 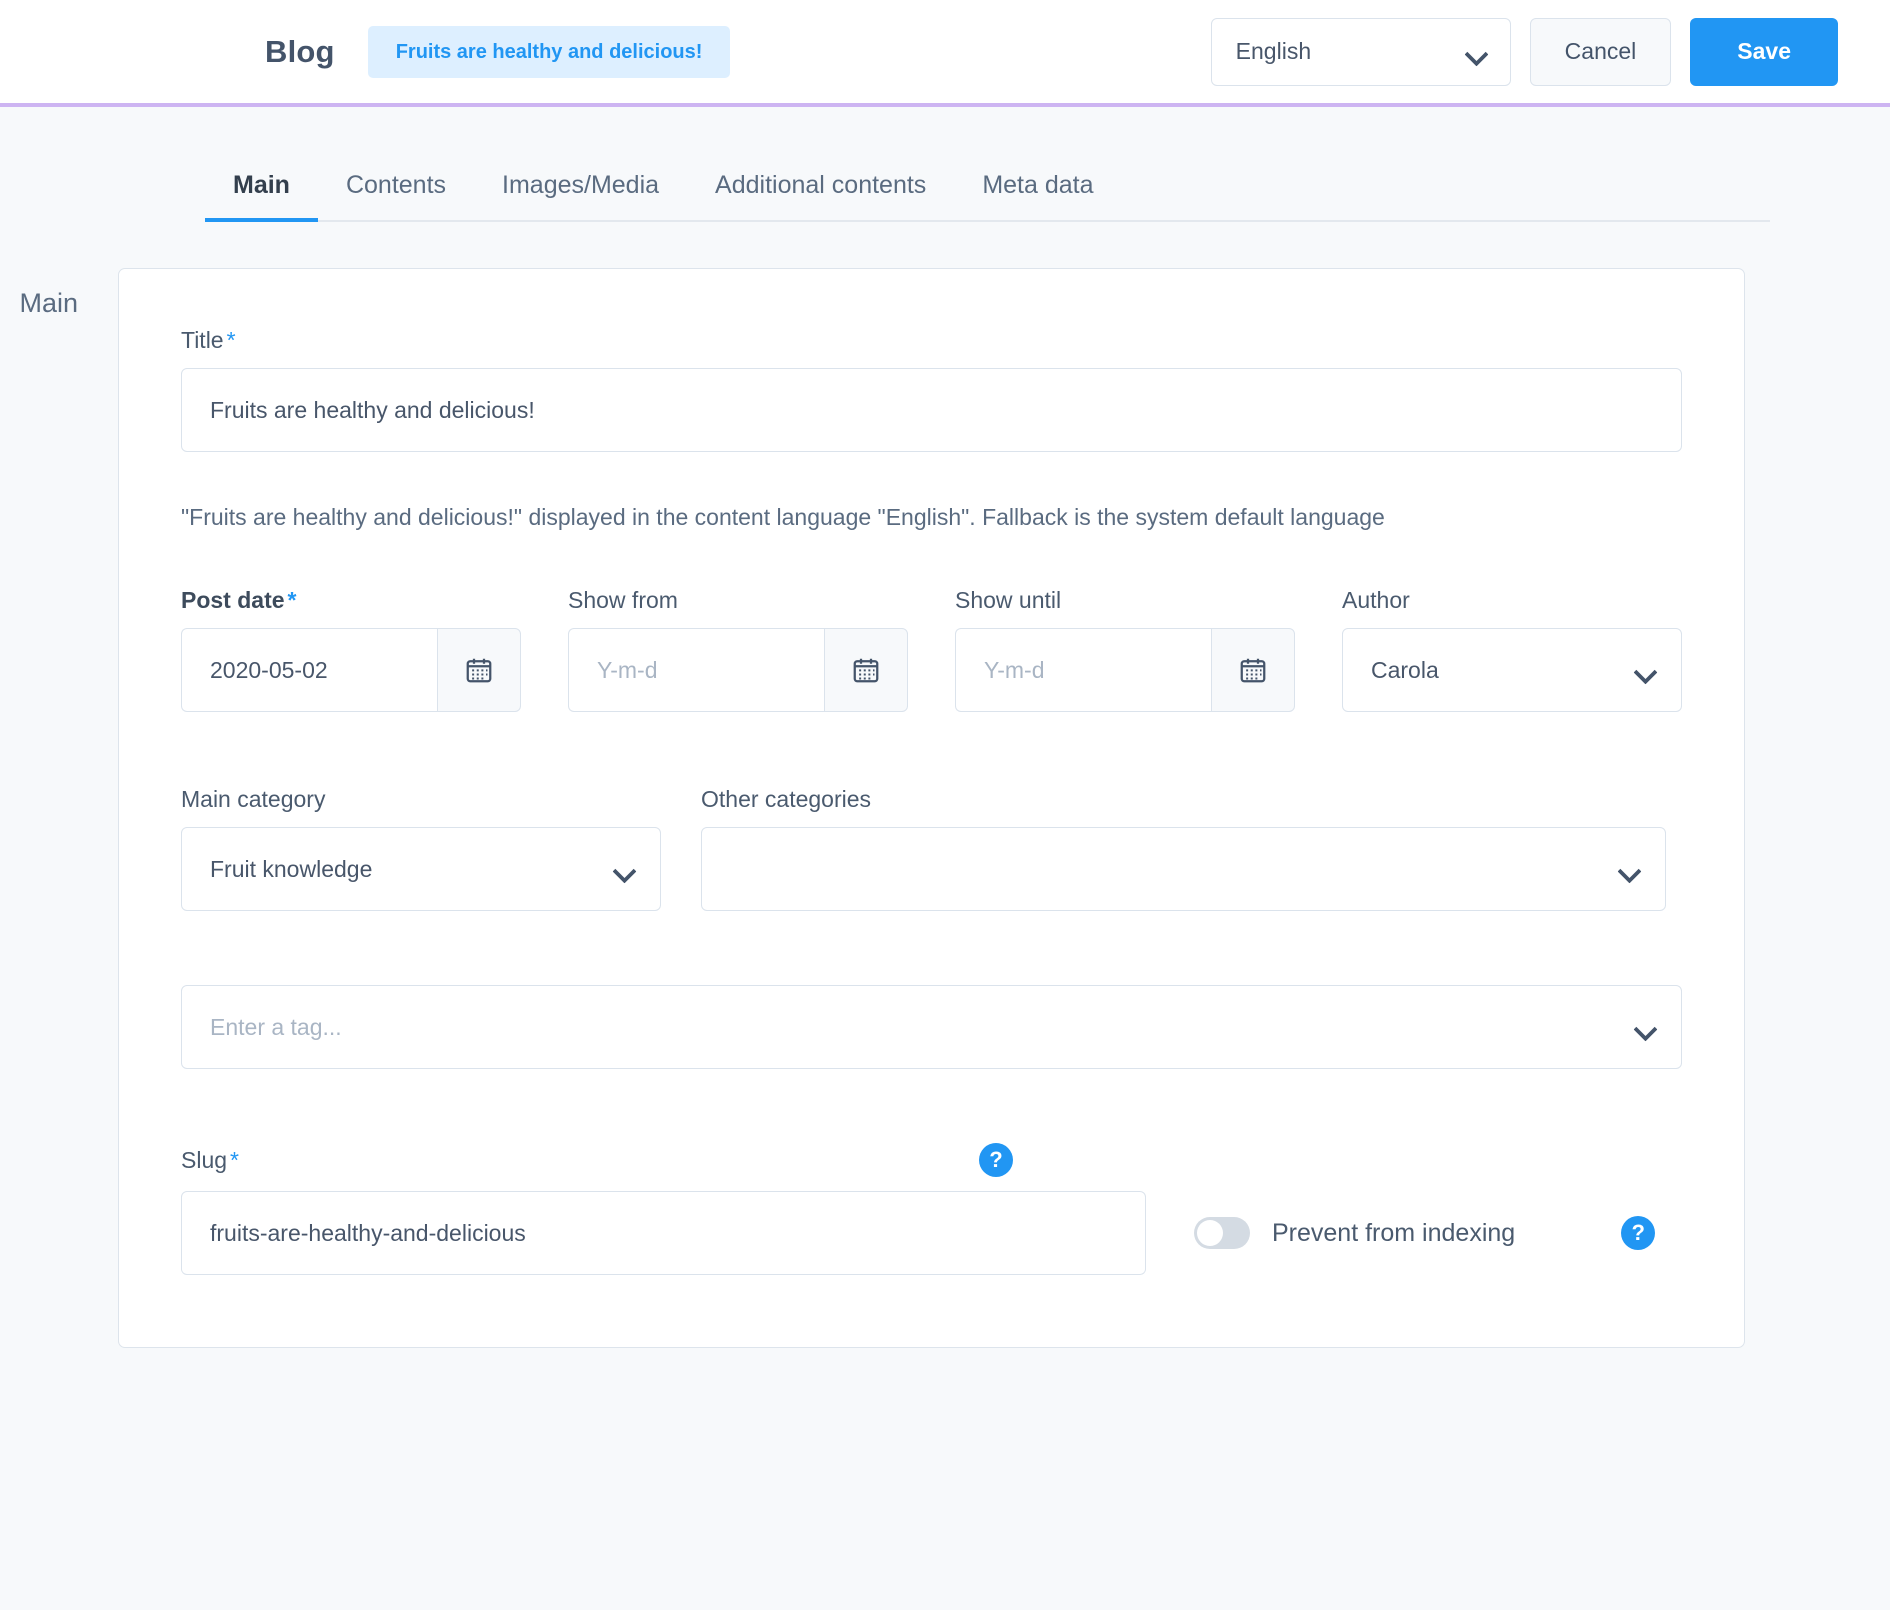 I want to click on prevent-indexing-group: Prevent from indexing ?, so click(x=1438, y=1233).